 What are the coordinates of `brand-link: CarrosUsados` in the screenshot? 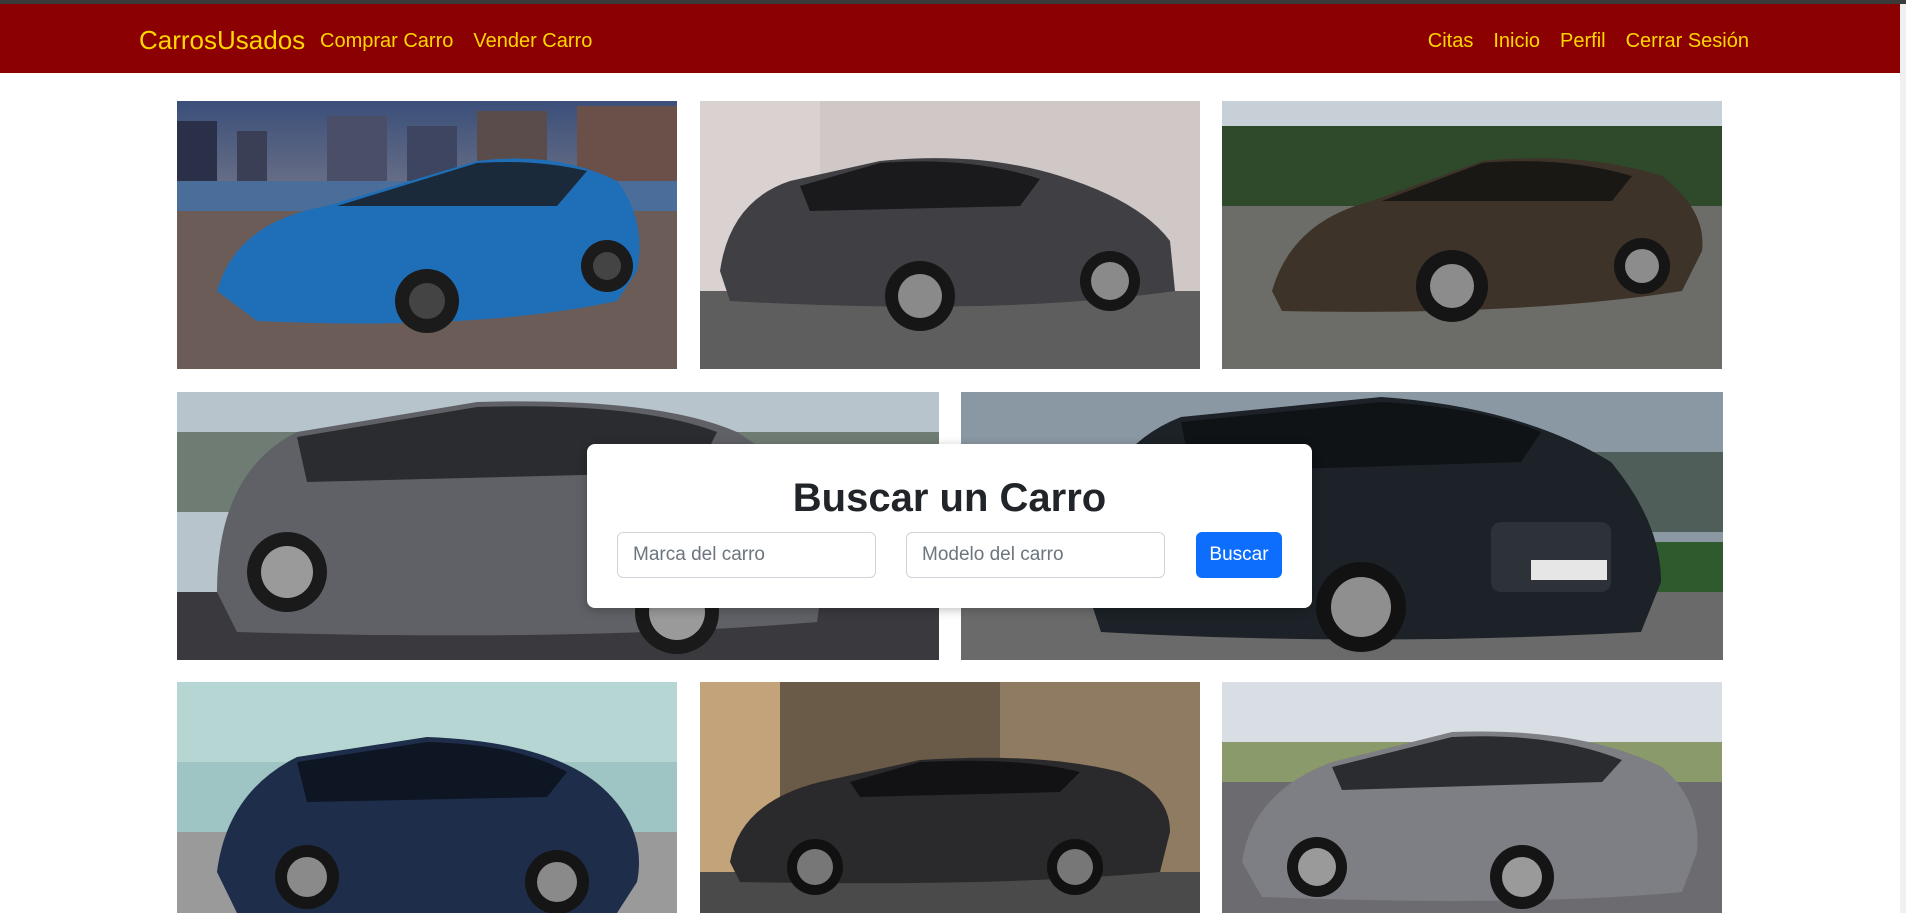 It's located at (222, 40).